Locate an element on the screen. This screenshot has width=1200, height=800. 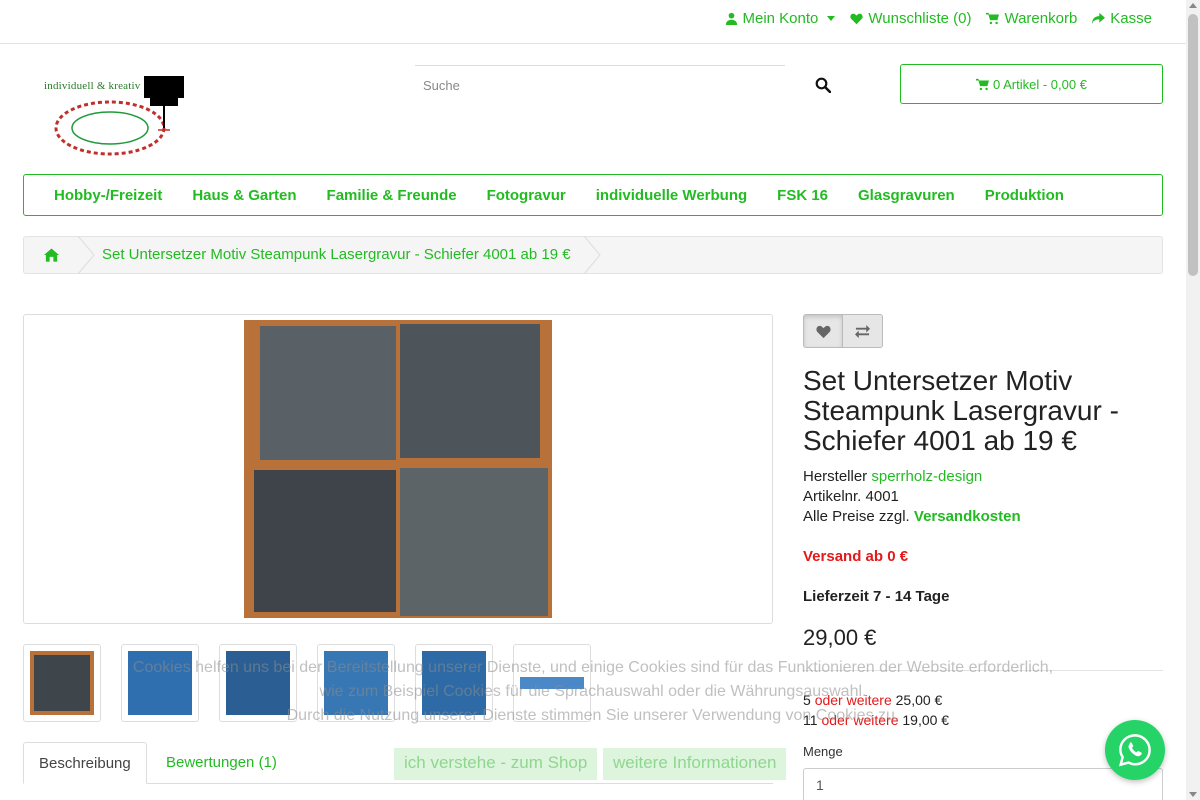
category-glasgravuren: Glasgravuren is located at coordinates (906, 195).